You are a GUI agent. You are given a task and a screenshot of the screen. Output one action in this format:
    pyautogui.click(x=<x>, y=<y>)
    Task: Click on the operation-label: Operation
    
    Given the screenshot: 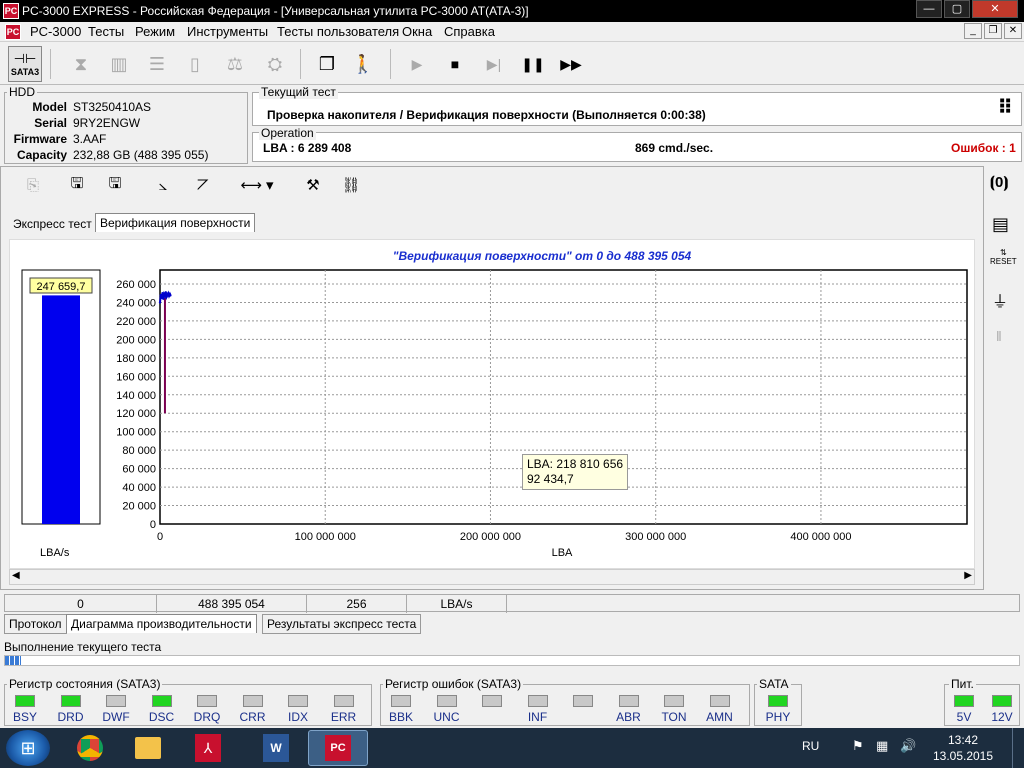 What is the action you would take?
    pyautogui.click(x=287, y=133)
    